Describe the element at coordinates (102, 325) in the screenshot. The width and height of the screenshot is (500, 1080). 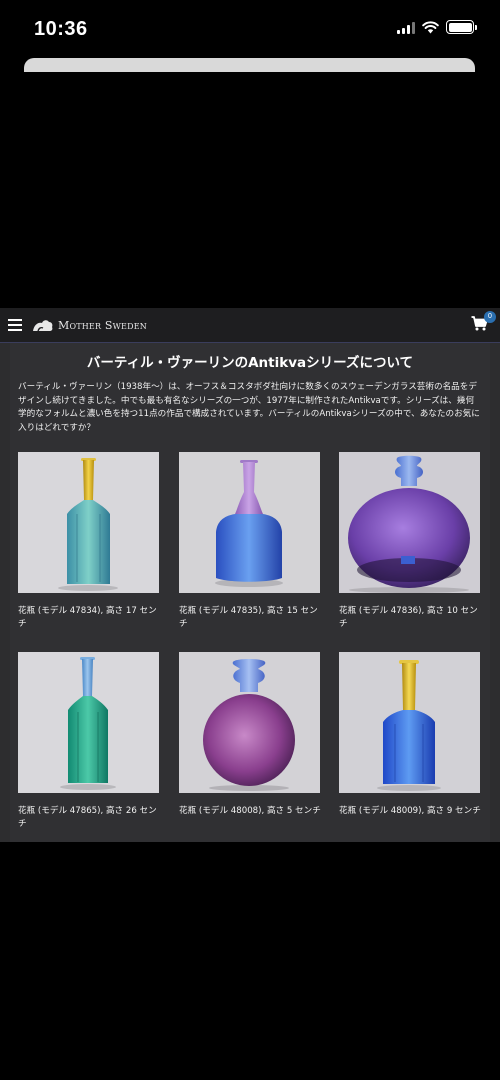
I see `logo-text: Mother Sweden` at that location.